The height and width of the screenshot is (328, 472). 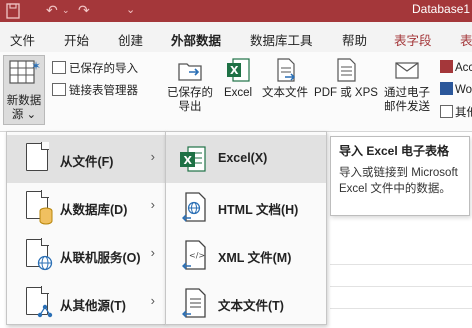 I want to click on export-more-button: 其他, so click(x=456, y=112).